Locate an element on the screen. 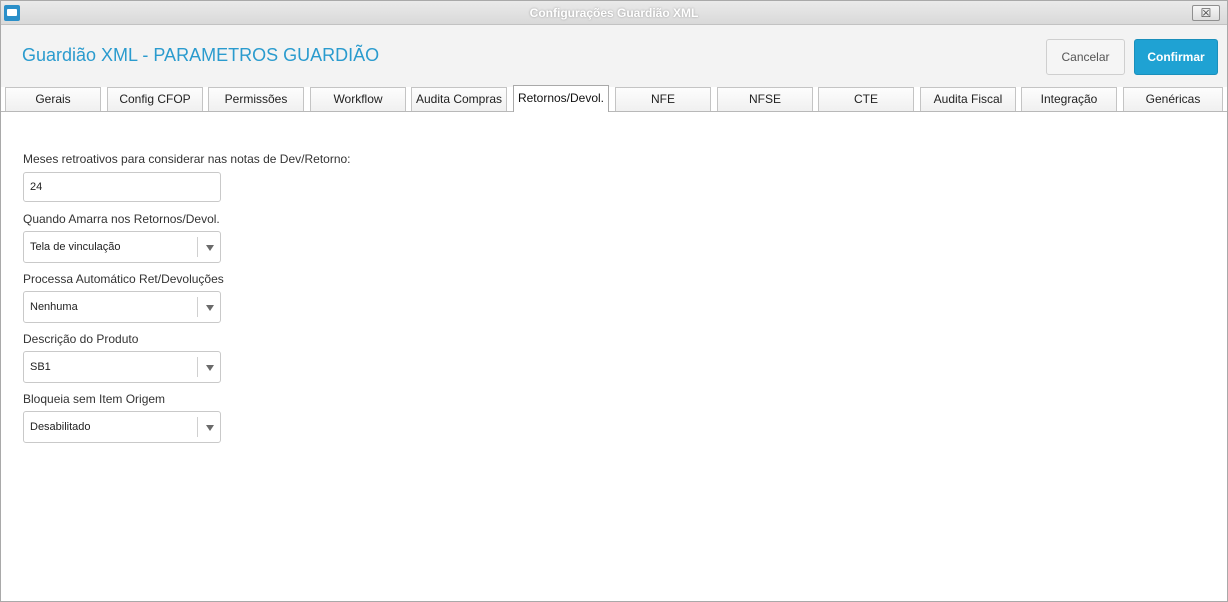 Image resolution: width=1228 pixels, height=602 pixels. bloqueia-select-value: Desabilitado is located at coordinates (60, 427).